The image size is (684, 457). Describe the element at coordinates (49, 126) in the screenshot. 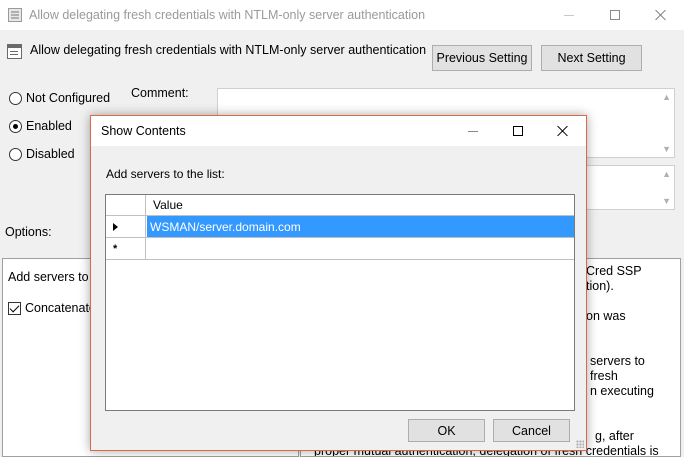

I see `radio-label: Enabled` at that location.